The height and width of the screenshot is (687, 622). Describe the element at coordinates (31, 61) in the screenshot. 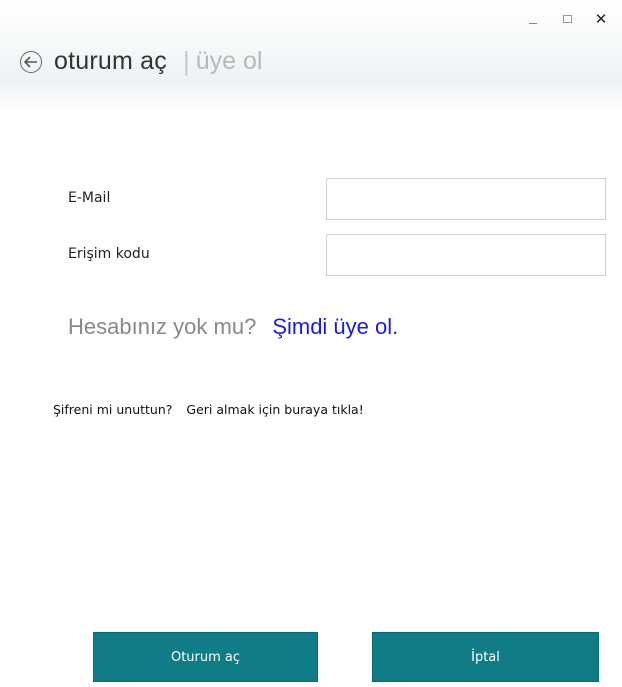

I see `back-arrow-icon` at that location.